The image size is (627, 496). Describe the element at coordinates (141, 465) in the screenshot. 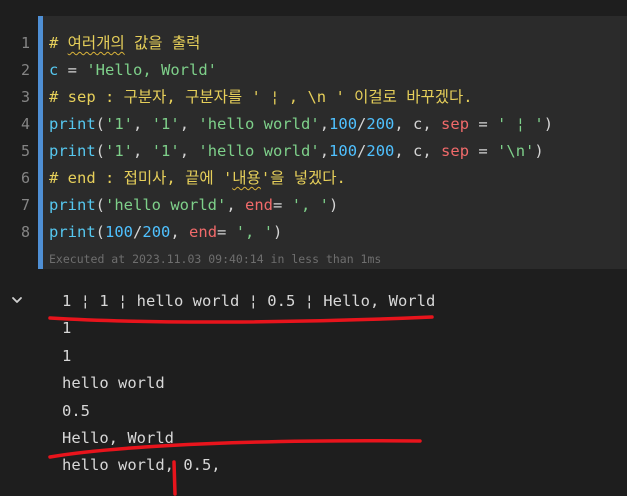

I see `output-line: hello world, 0.5,` at that location.